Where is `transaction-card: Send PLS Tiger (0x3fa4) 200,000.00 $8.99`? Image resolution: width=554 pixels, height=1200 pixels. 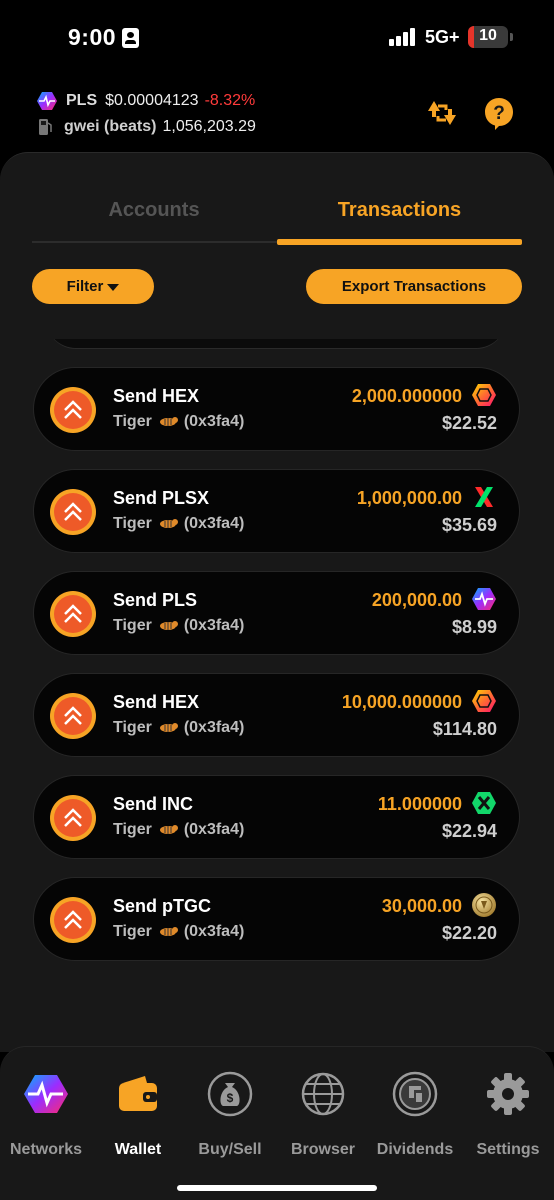 transaction-card: Send PLS Tiger (0x3fa4) 200,000.00 $8.99 is located at coordinates (276, 613).